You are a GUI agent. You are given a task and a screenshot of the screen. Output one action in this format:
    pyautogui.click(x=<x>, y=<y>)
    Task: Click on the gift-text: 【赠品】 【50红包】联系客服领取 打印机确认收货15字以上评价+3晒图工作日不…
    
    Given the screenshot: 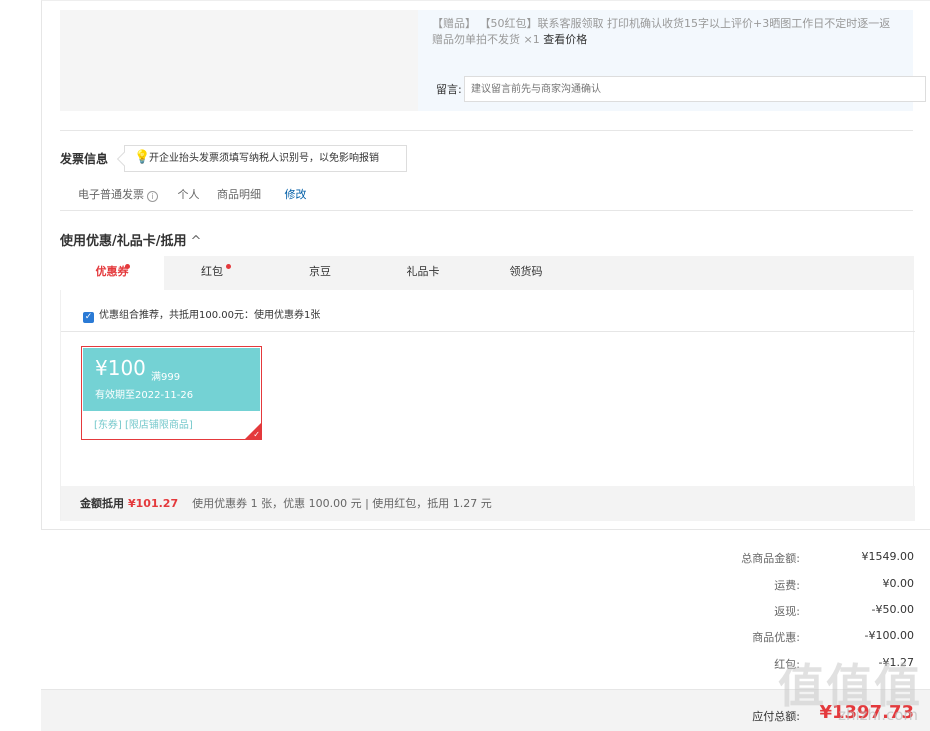 What is the action you would take?
    pyautogui.click(x=661, y=31)
    